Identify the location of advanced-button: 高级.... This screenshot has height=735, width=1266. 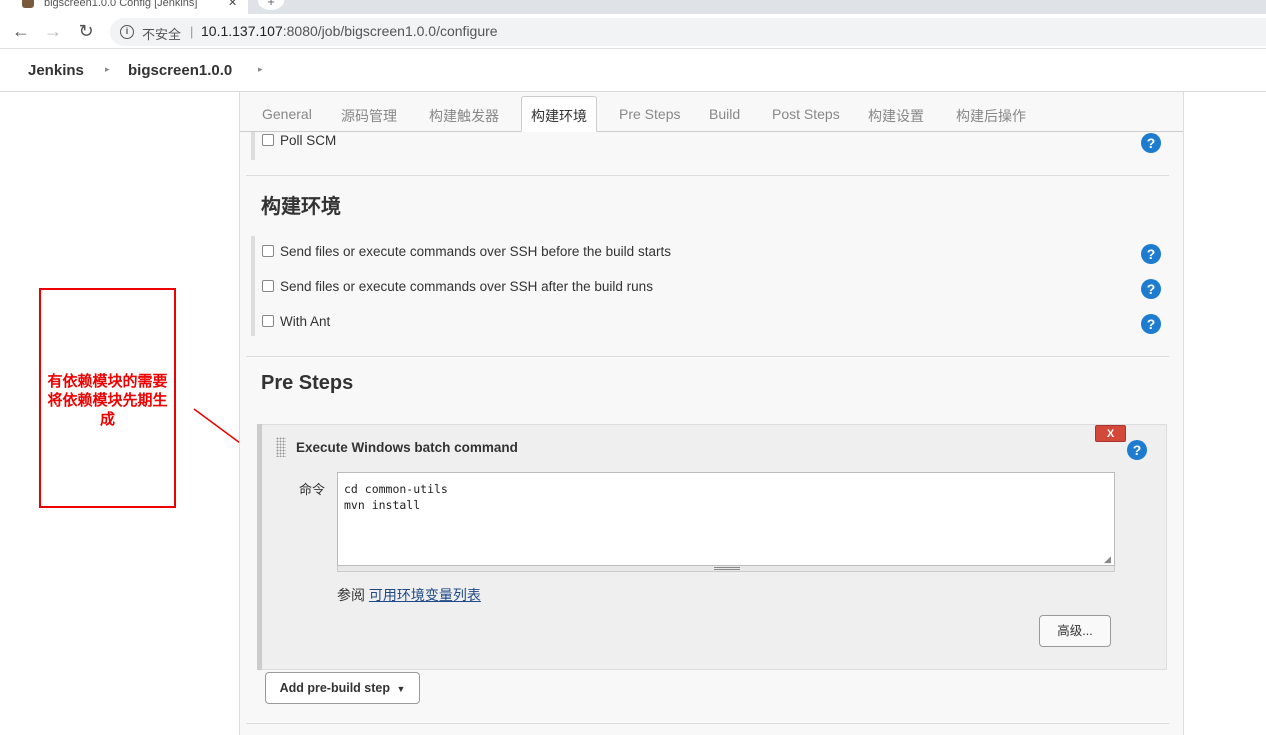
(1075, 631).